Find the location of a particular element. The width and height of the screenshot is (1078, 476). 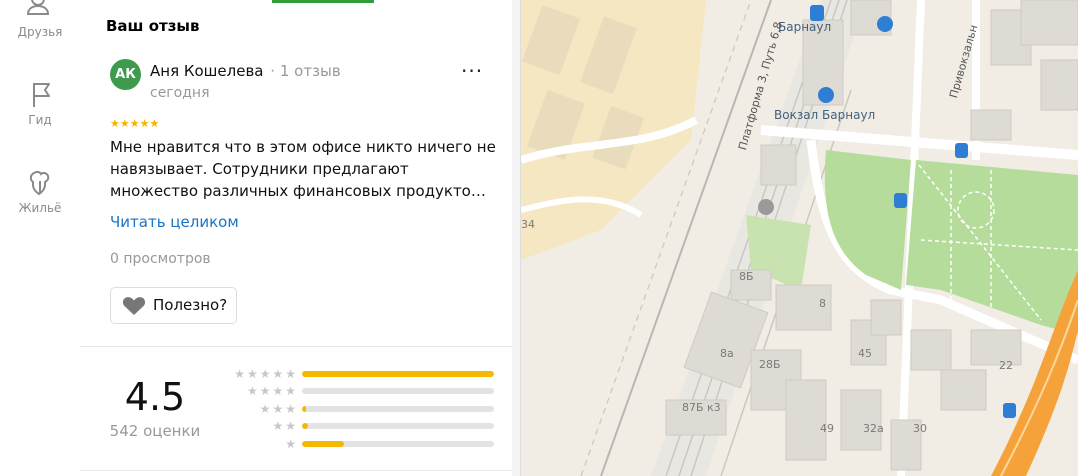

panel-scrollbar is located at coordinates (516, 238).